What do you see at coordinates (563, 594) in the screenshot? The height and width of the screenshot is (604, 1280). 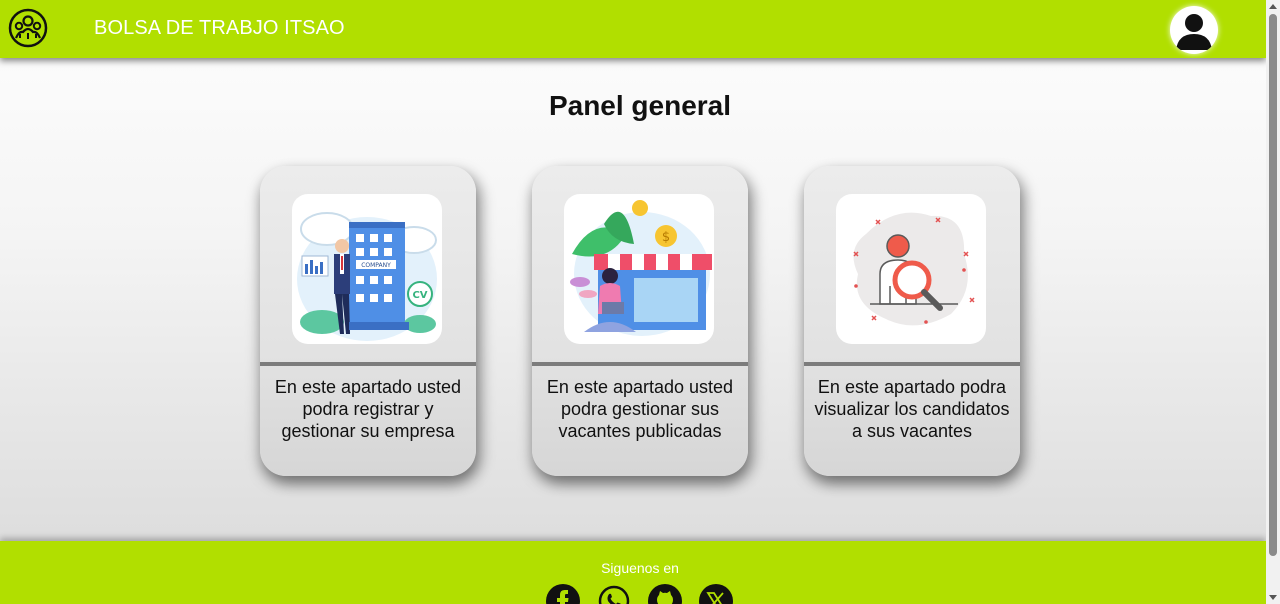 I see `facebook-icon` at bounding box center [563, 594].